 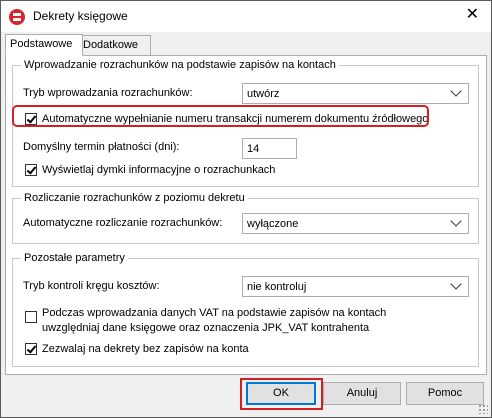 What do you see at coordinates (445, 393) in the screenshot?
I see `help-button: Pomoc` at bounding box center [445, 393].